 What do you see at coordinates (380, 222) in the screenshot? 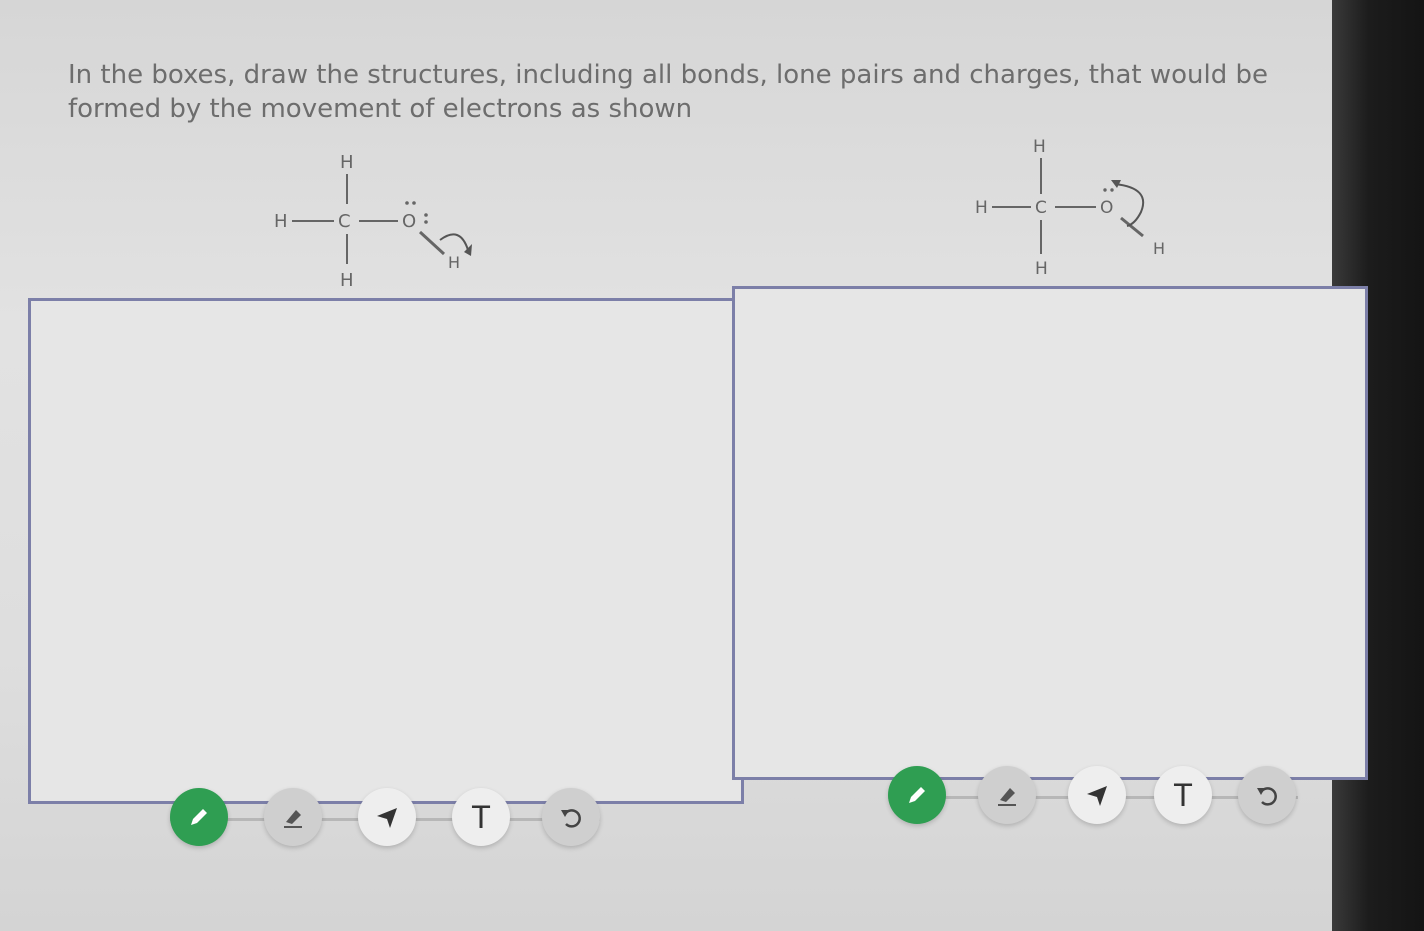
I see `molecule-left: H H C O H H` at bounding box center [380, 222].